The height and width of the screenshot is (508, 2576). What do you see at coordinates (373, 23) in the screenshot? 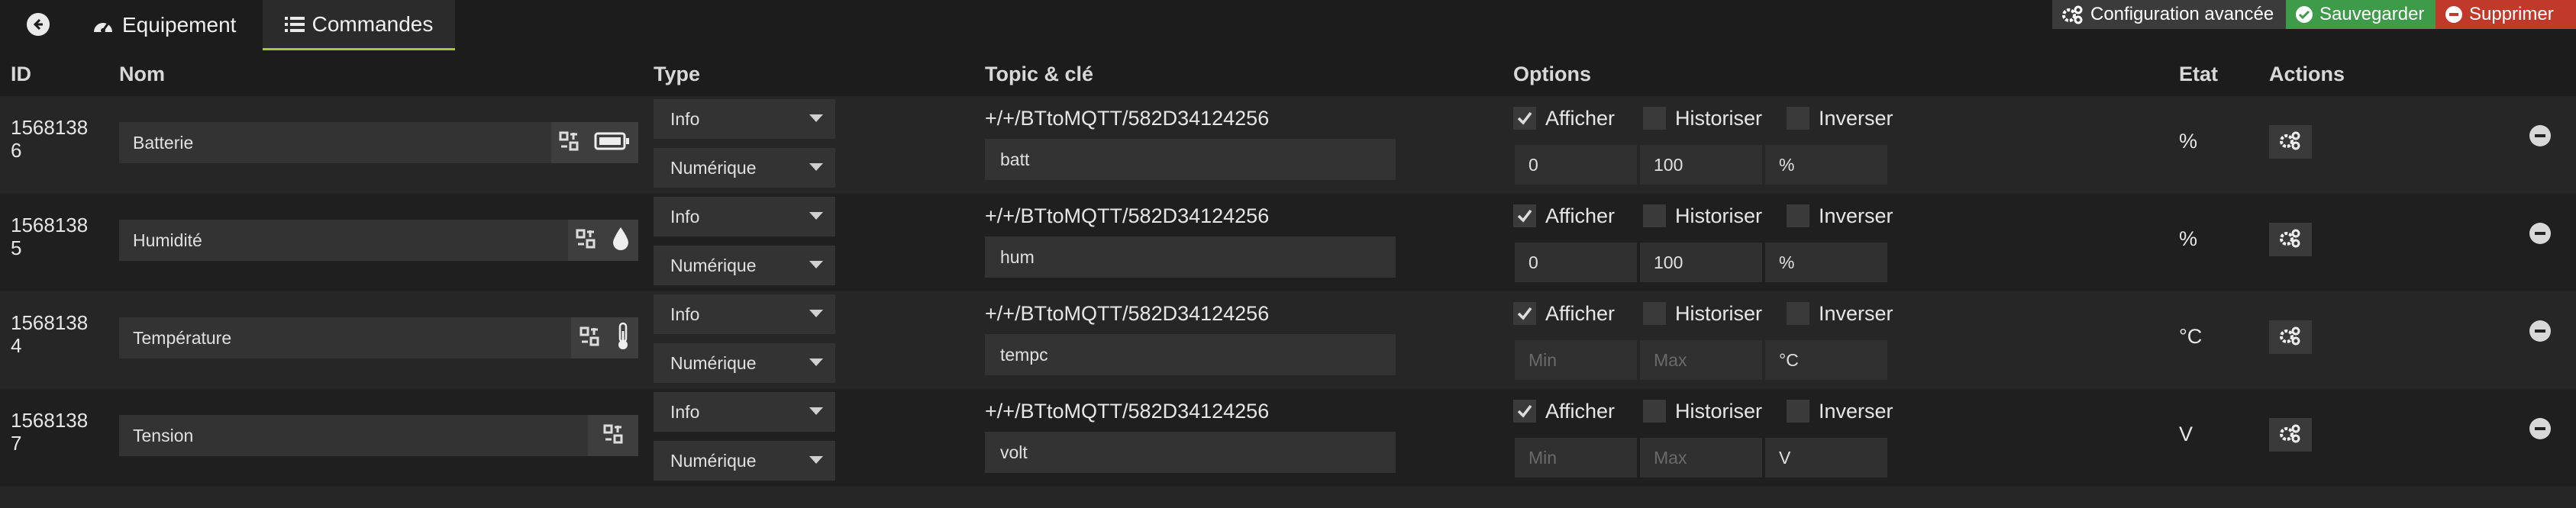
I see `tab-commandes-label: Commandes` at bounding box center [373, 23].